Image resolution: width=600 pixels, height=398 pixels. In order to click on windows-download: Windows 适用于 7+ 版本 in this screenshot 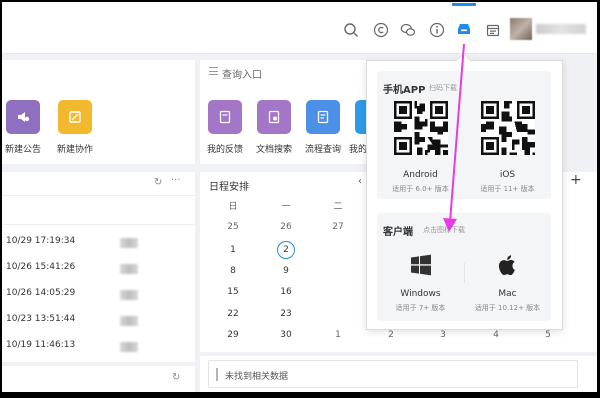, I will do `click(420, 283)`.